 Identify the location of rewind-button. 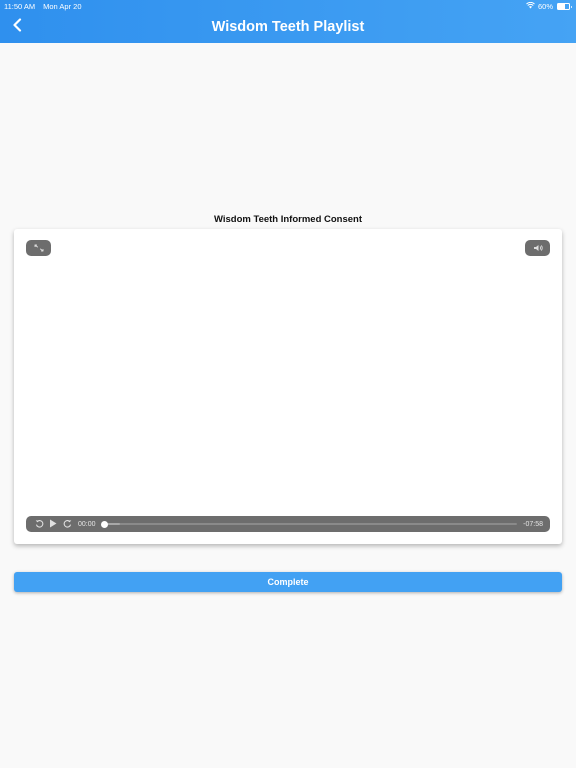
(39, 524).